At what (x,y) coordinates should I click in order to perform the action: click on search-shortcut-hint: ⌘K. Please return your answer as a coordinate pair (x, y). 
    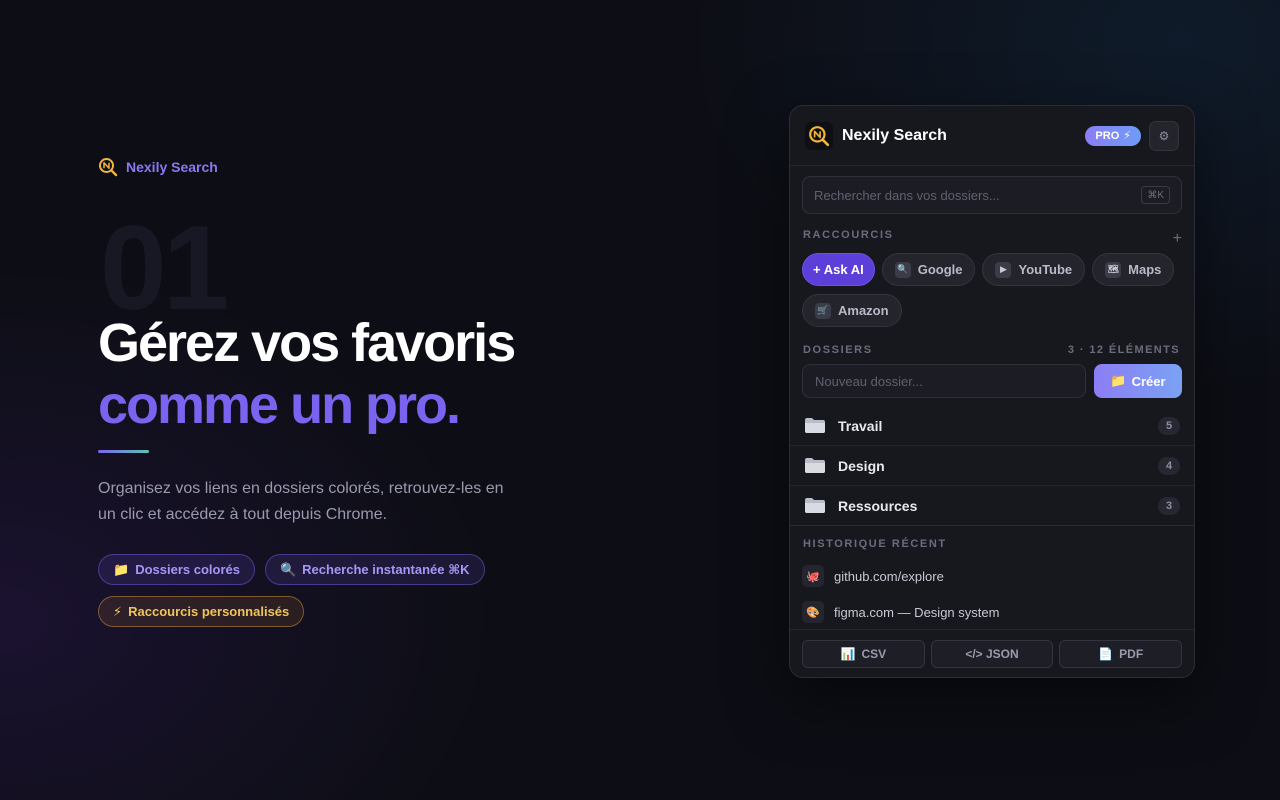
    Looking at the image, I should click on (1155, 195).